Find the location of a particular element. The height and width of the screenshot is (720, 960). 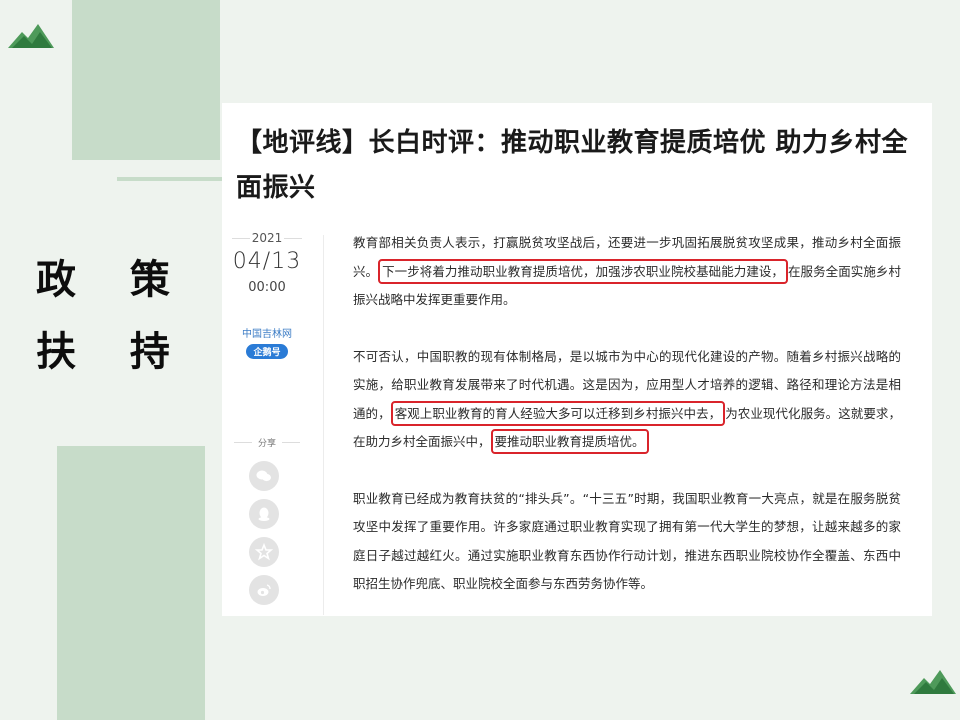

decor-green-block-top is located at coordinates (146, 80).